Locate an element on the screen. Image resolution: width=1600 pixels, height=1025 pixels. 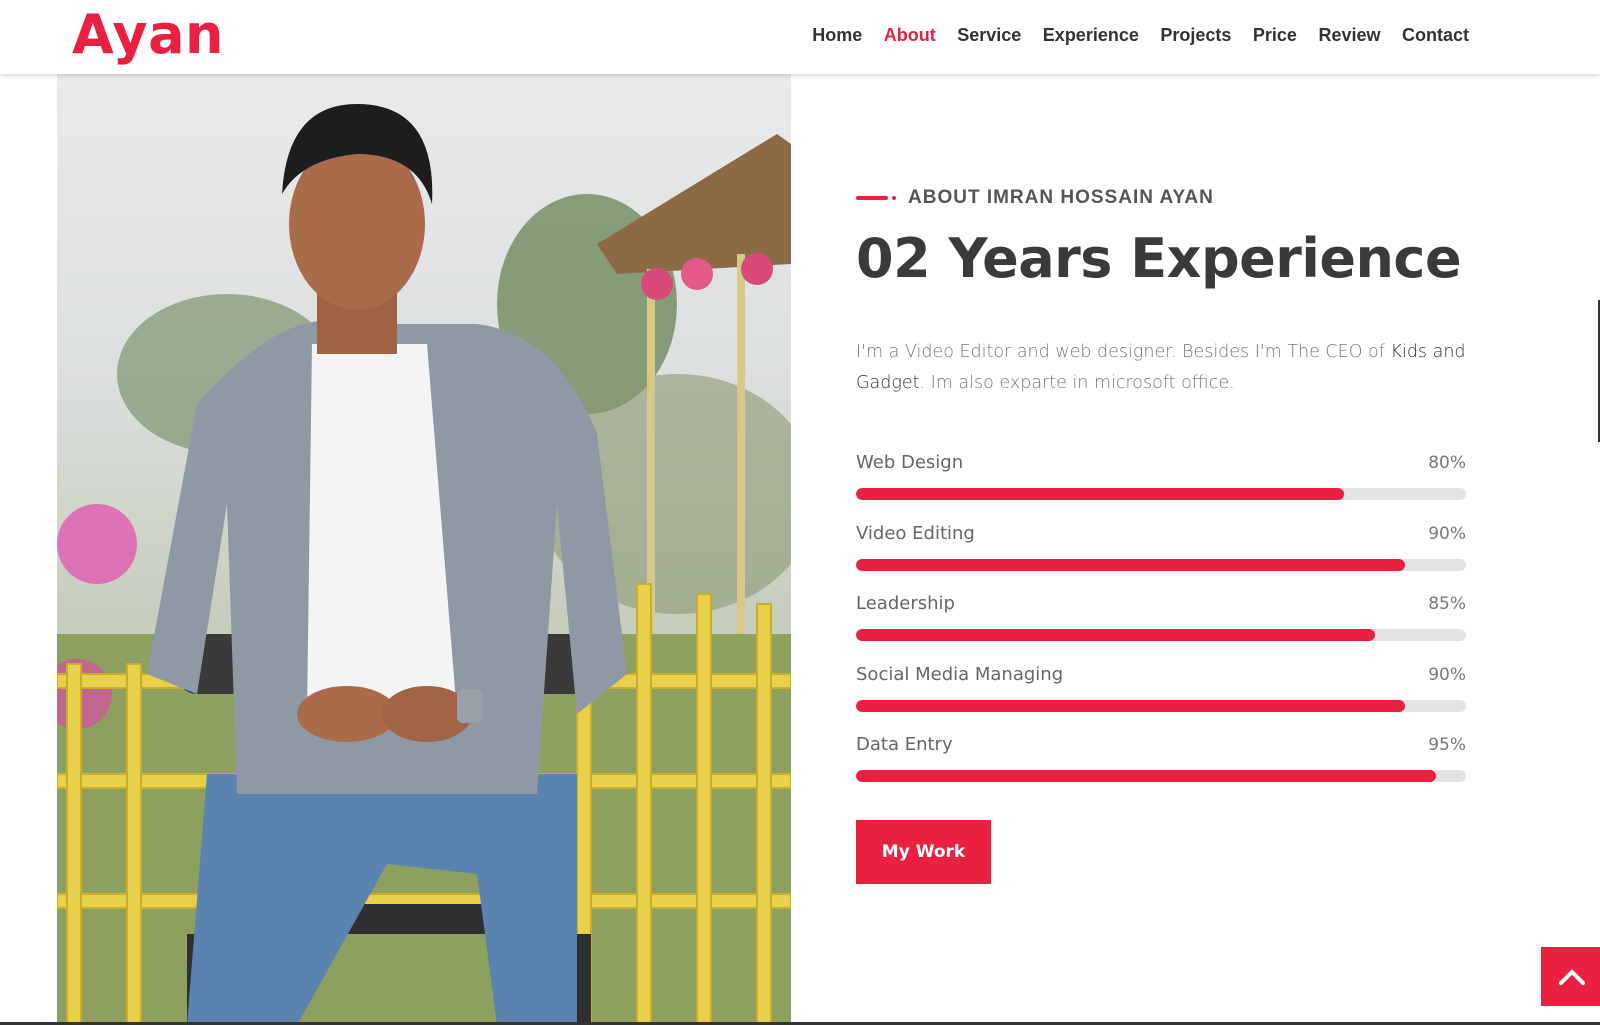
nav-about: About is located at coordinates (910, 35).